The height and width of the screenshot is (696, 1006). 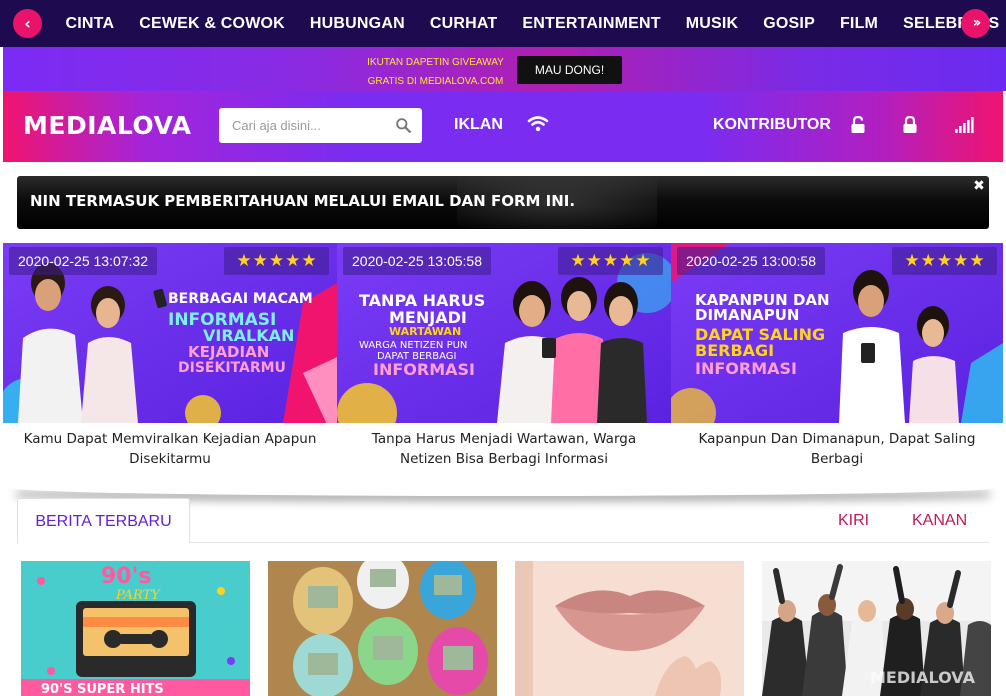 I want to click on thumbnail-art-tamagotchi, so click(x=382, y=628).